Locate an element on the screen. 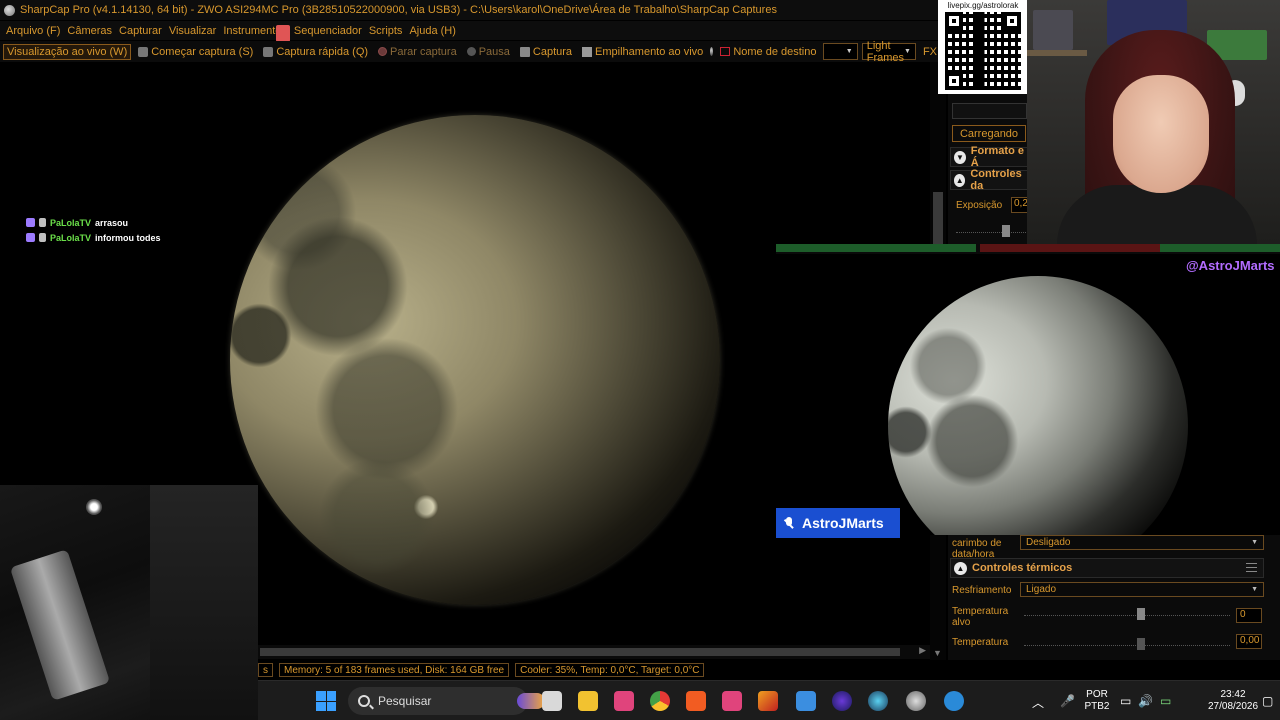  chat-username: PaLolaTV is located at coordinates (71, 237).